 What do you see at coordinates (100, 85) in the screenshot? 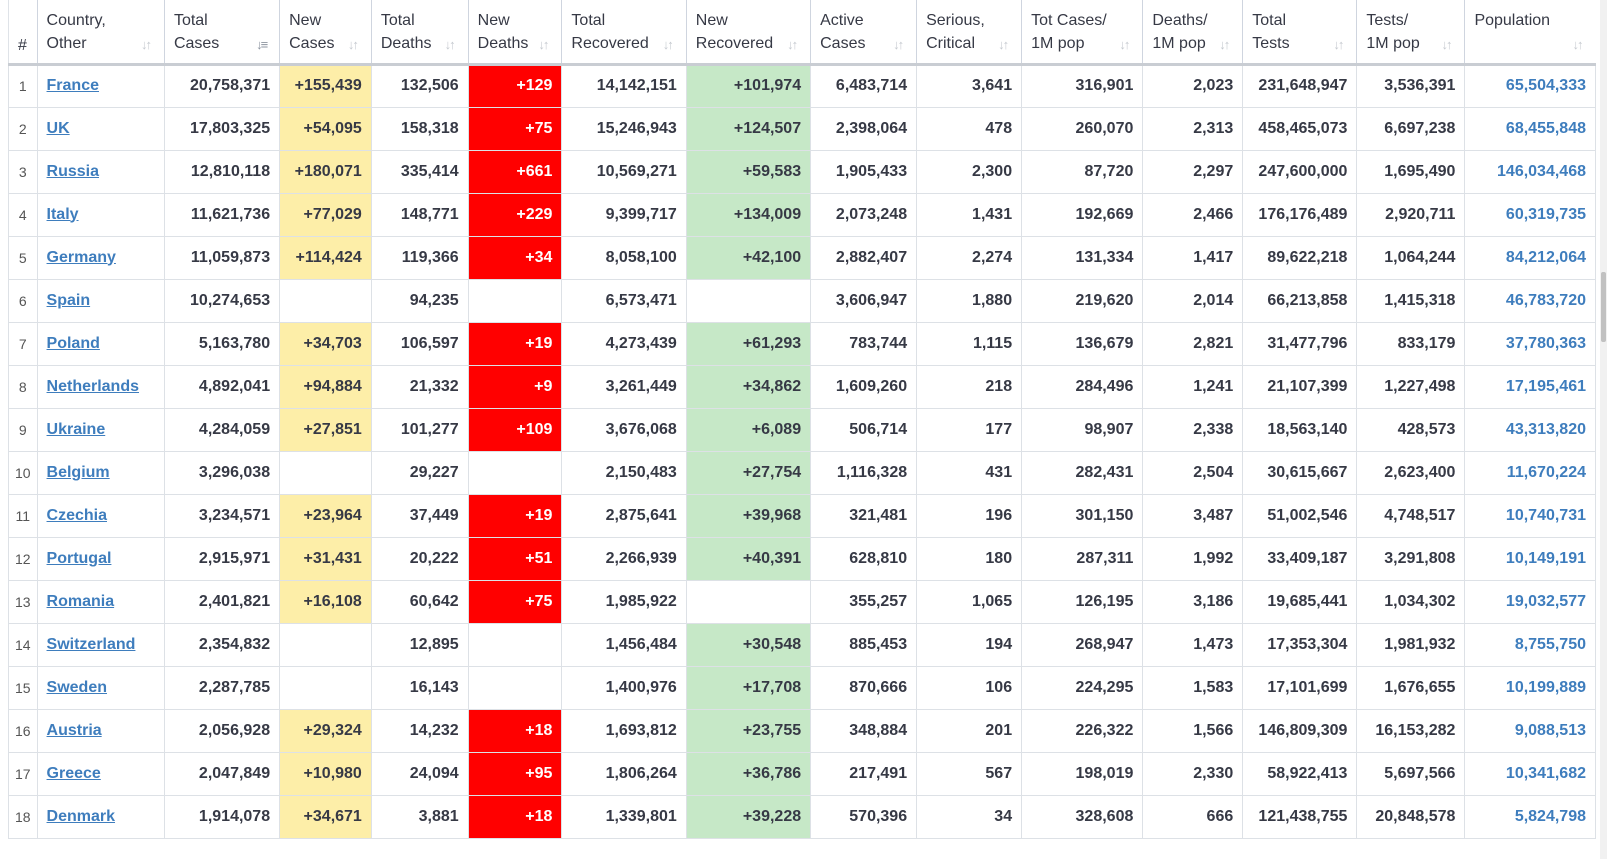
I see `cell-country: France` at bounding box center [100, 85].